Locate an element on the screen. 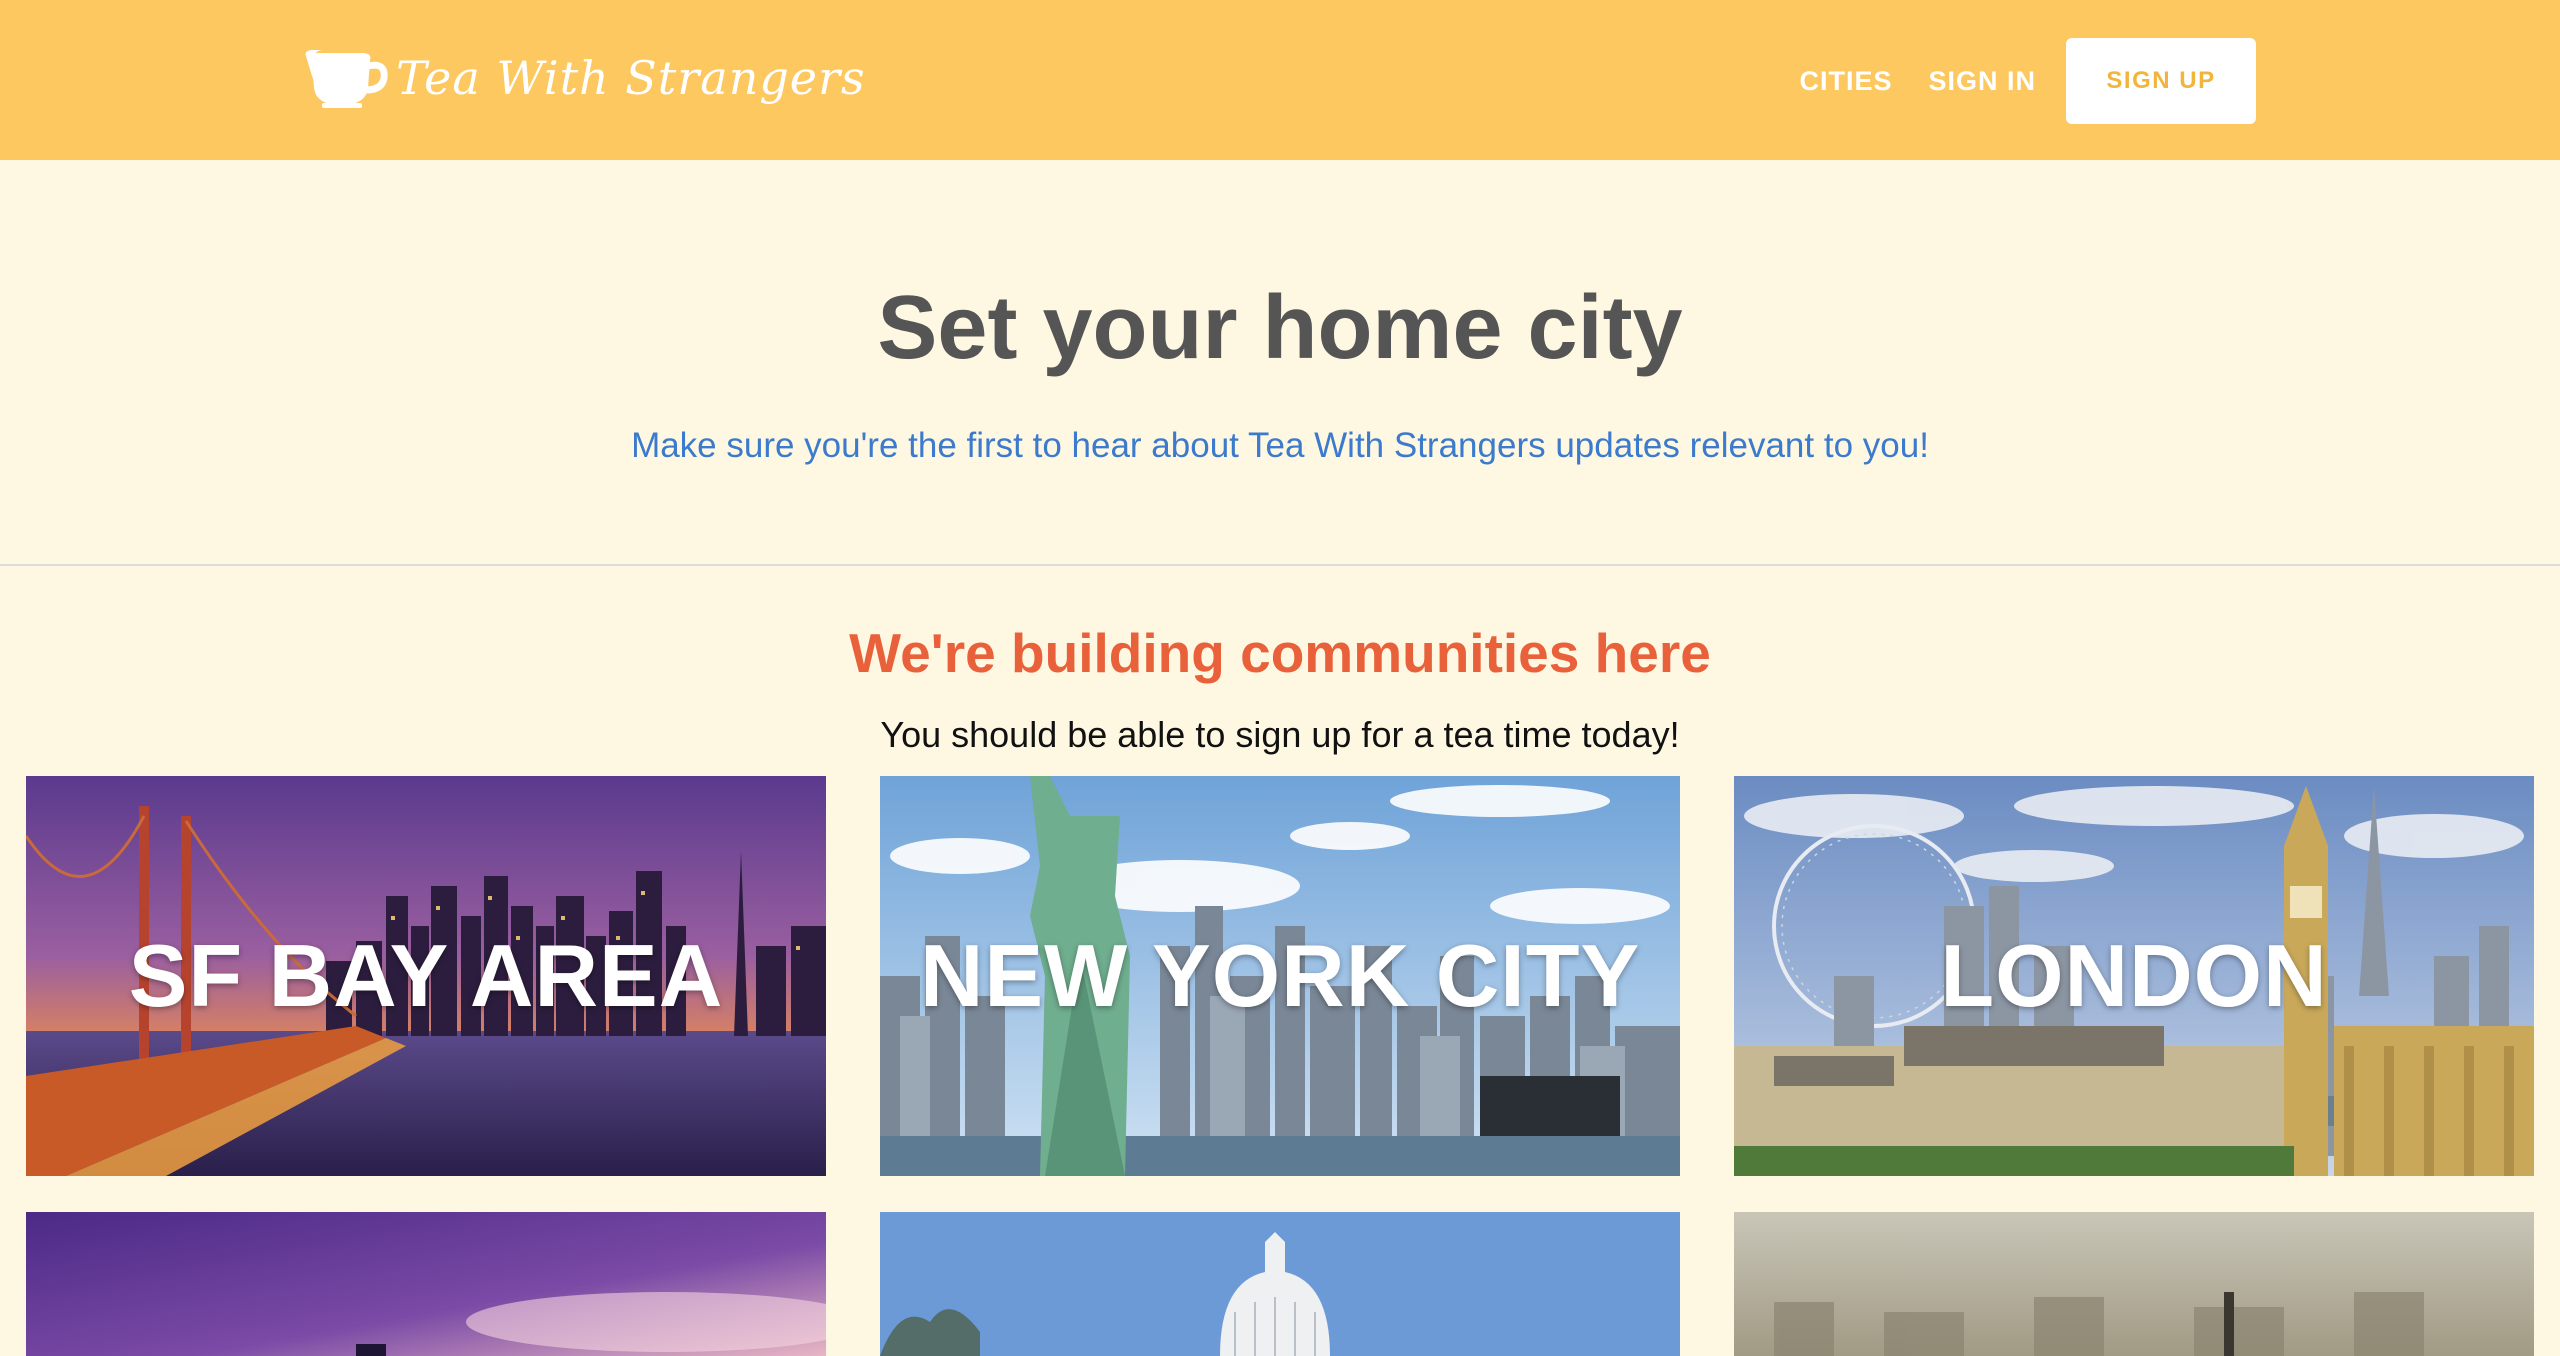 The width and height of the screenshot is (2560, 1356). city-card-london: LONDON is located at coordinates (2134, 976).